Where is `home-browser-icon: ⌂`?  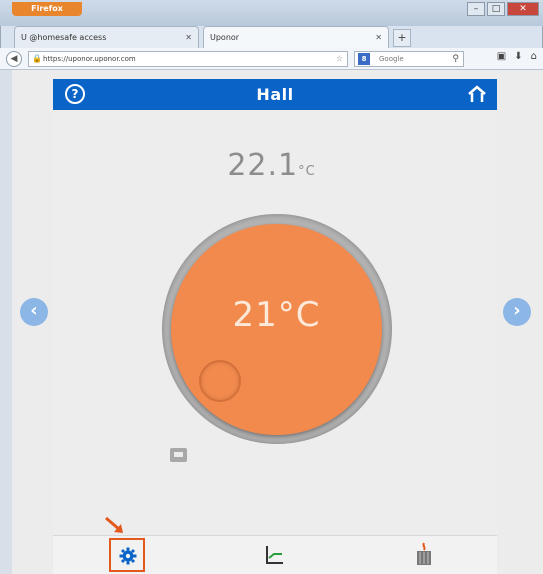
home-browser-icon: ⌂ is located at coordinates (534, 56).